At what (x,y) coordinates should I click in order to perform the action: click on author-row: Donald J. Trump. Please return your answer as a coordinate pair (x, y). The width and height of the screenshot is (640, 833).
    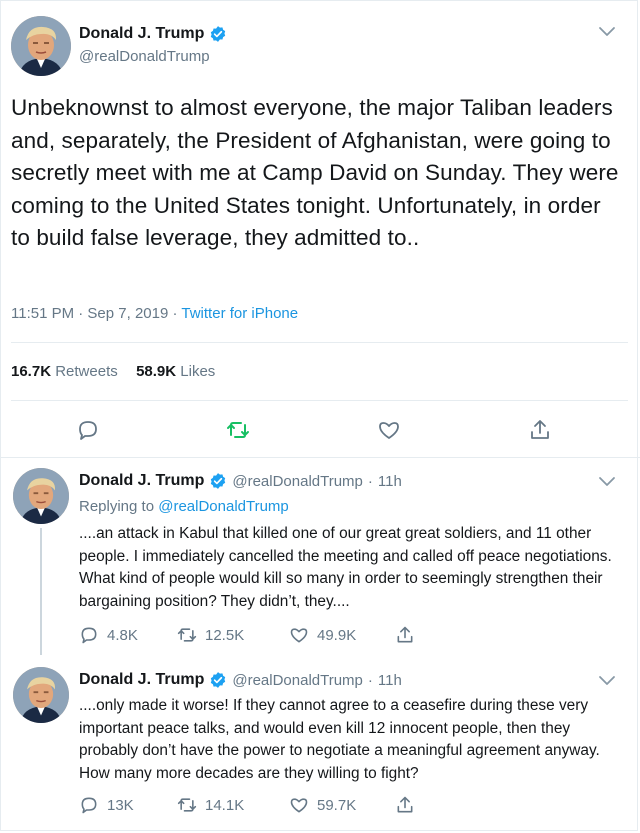
    Looking at the image, I should click on (153, 34).